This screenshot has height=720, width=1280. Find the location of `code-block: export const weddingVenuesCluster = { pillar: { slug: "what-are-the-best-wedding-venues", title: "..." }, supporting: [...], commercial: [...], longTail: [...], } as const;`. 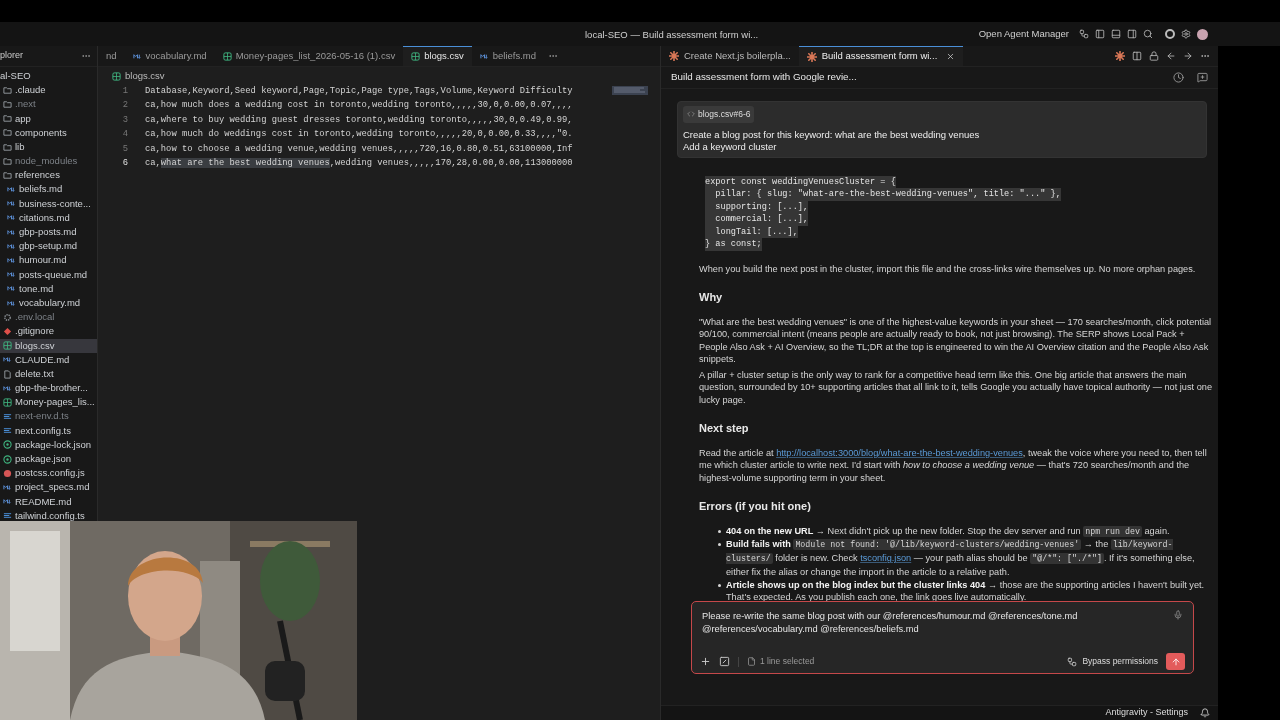

code-block: export const weddingVenuesCluster = { pillar: { slug: "what-are-the-best-wedding-venues", title: "..." }, supporting: [...], commercial: [...], longTail: [...], } as const; is located at coordinates (960, 213).